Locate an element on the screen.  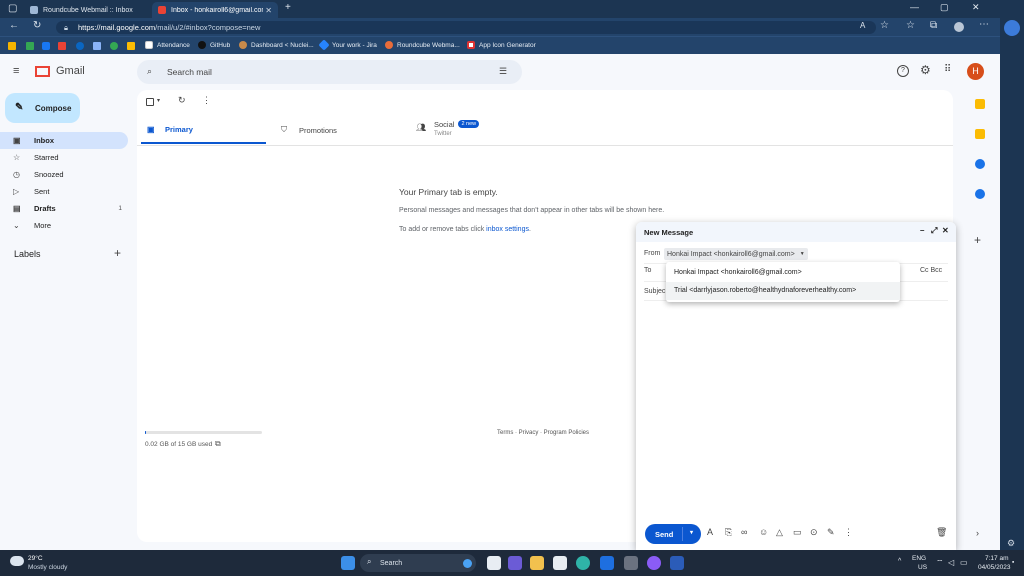
nav-item-snoozed: ◷ Snoozed is located at coordinates (64, 174).